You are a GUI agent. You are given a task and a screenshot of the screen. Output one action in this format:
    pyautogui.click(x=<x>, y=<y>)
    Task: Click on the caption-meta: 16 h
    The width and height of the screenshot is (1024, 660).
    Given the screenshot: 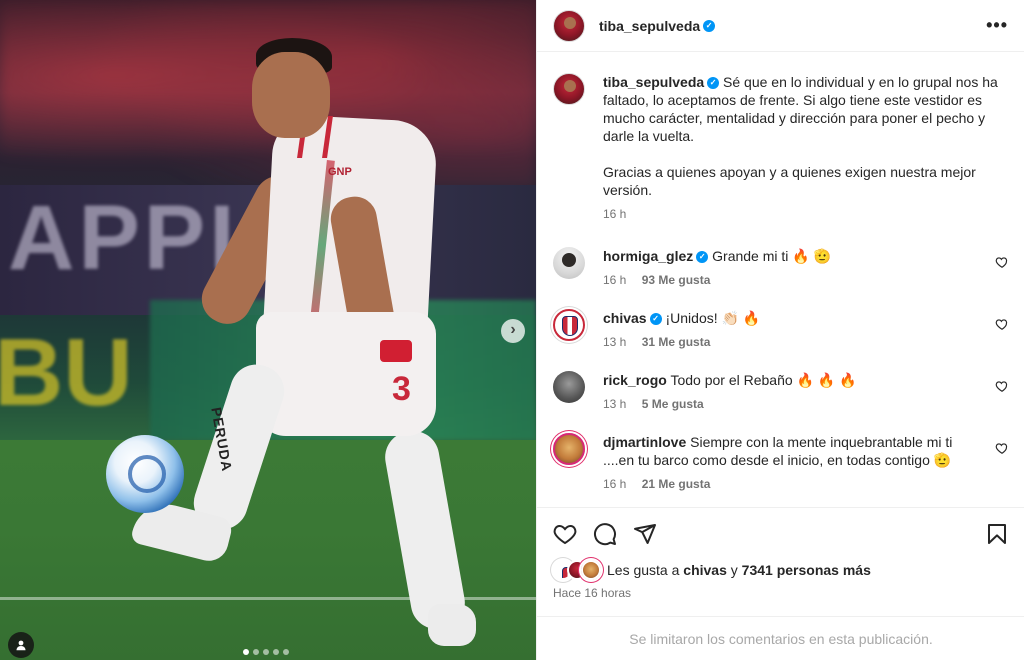 What is the action you would take?
    pyautogui.click(x=806, y=214)
    